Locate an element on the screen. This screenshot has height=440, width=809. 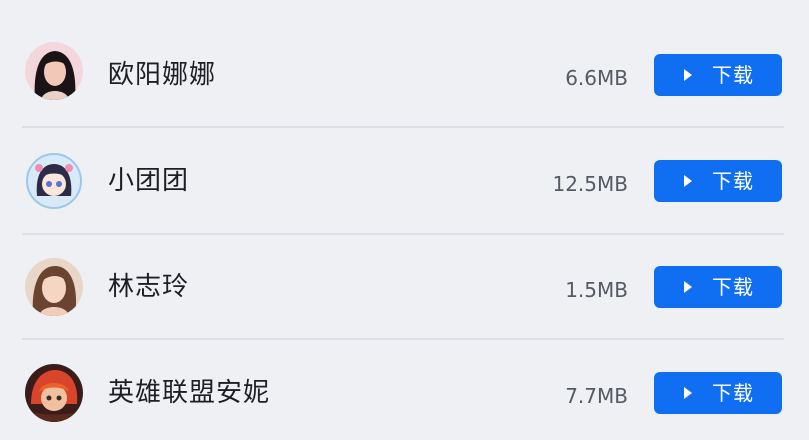
item-name: 欧阳娜娜 is located at coordinates (162, 75).